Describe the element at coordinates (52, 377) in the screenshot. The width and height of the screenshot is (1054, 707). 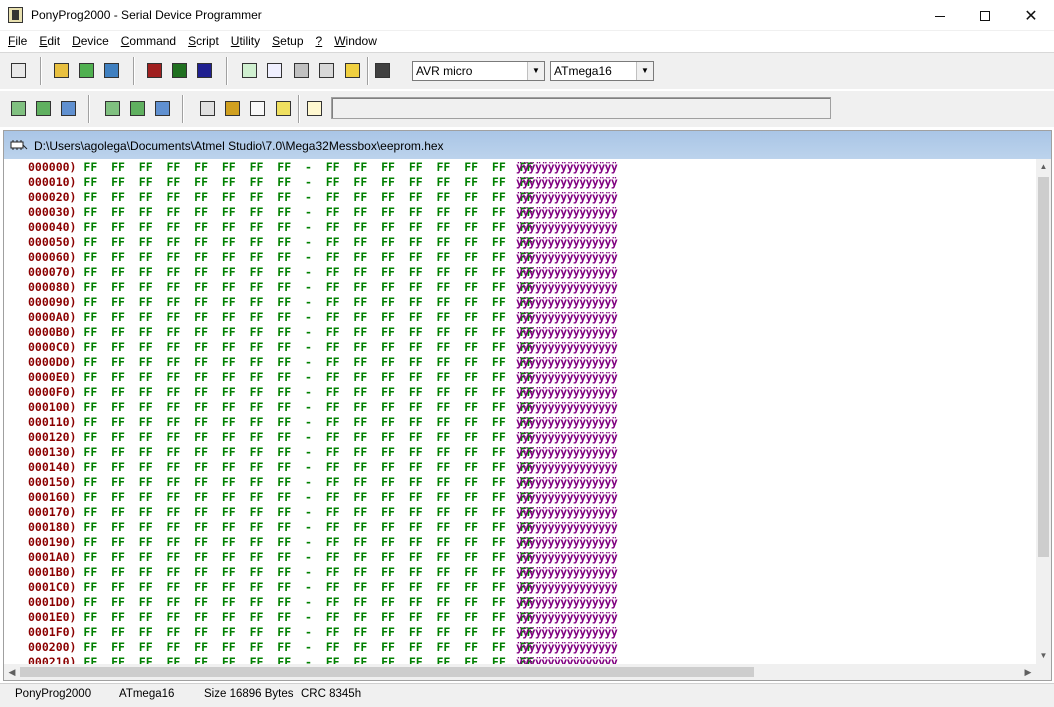
I see `hex-row-address: 0000E0)` at that location.